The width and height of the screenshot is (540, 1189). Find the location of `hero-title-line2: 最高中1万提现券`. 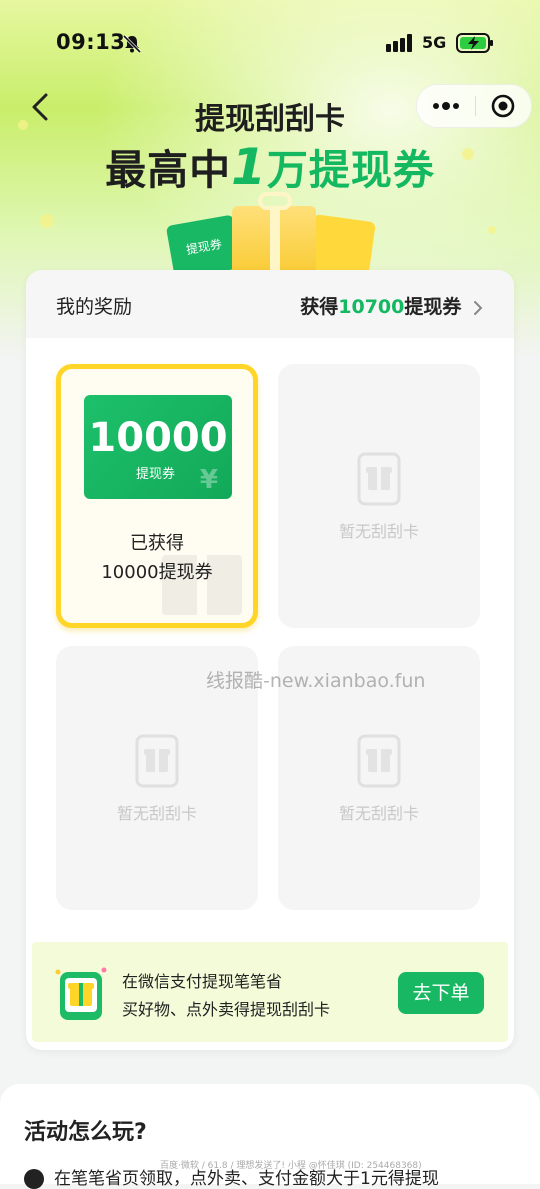

hero-title-line2: 最高中1万提现券 is located at coordinates (270, 166).